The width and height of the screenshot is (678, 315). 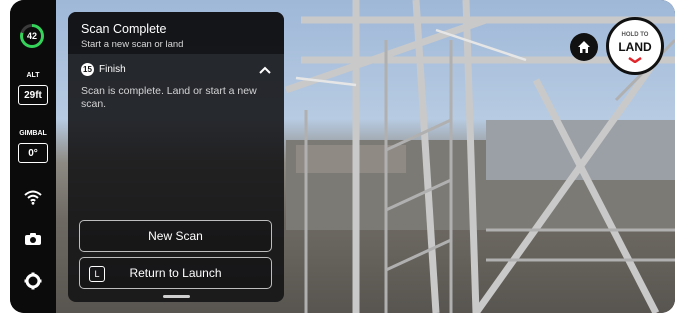 What do you see at coordinates (635, 35) in the screenshot?
I see `hold-to-label: HOLD TO` at bounding box center [635, 35].